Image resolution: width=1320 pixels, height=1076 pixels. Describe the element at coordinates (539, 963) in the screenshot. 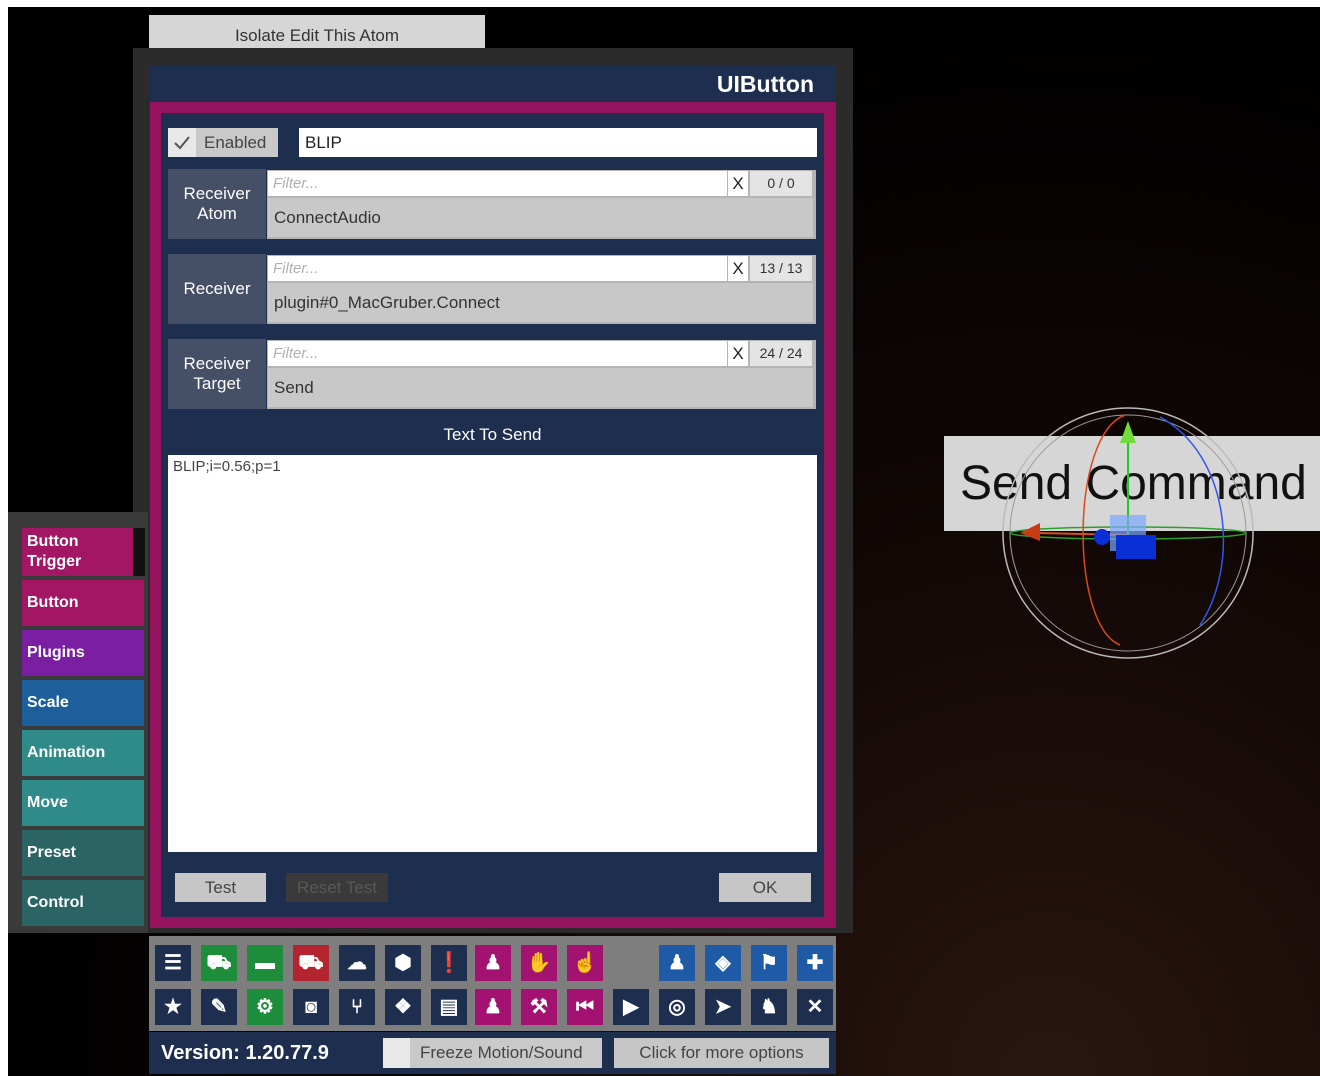

I see `hand-icon: ✋` at that location.